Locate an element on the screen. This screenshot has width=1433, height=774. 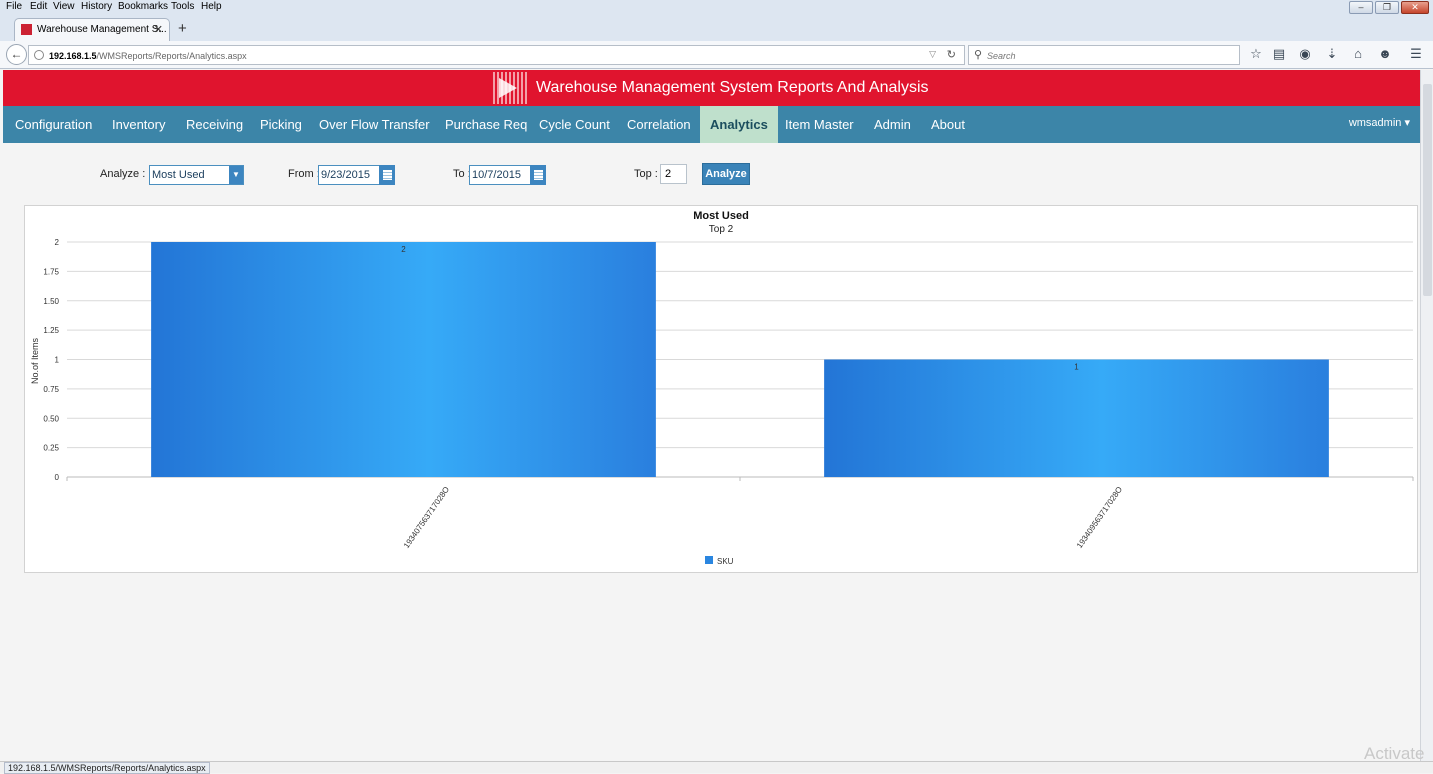
nav-correlation: Correlation is located at coordinates (659, 124).